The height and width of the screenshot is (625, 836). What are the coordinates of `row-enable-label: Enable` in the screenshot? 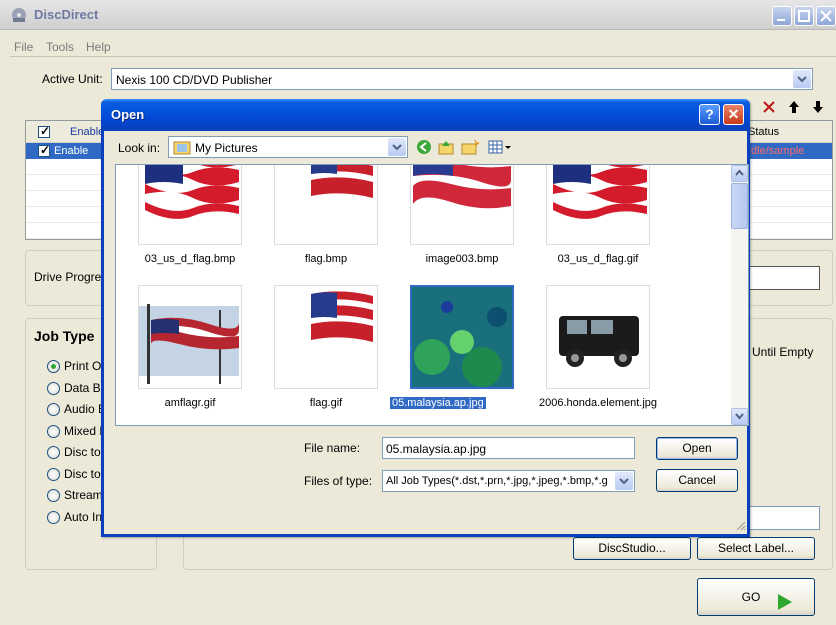 It's located at (71, 151).